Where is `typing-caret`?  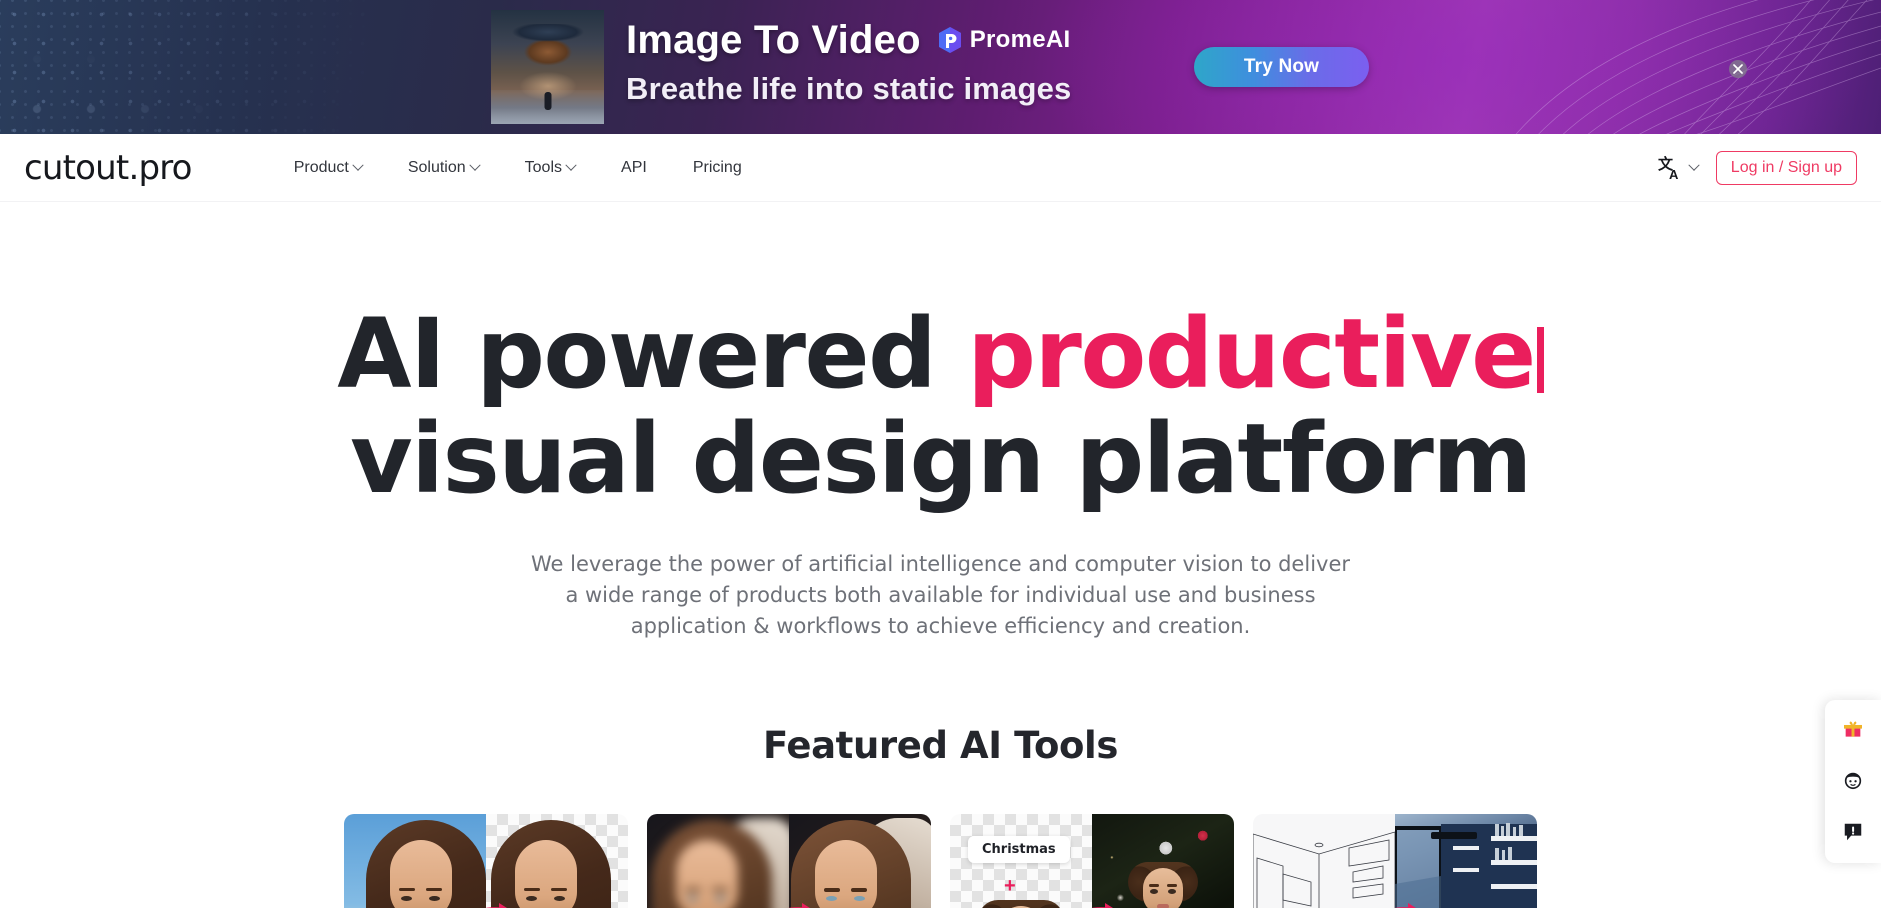
typing-caret is located at coordinates (1540, 360).